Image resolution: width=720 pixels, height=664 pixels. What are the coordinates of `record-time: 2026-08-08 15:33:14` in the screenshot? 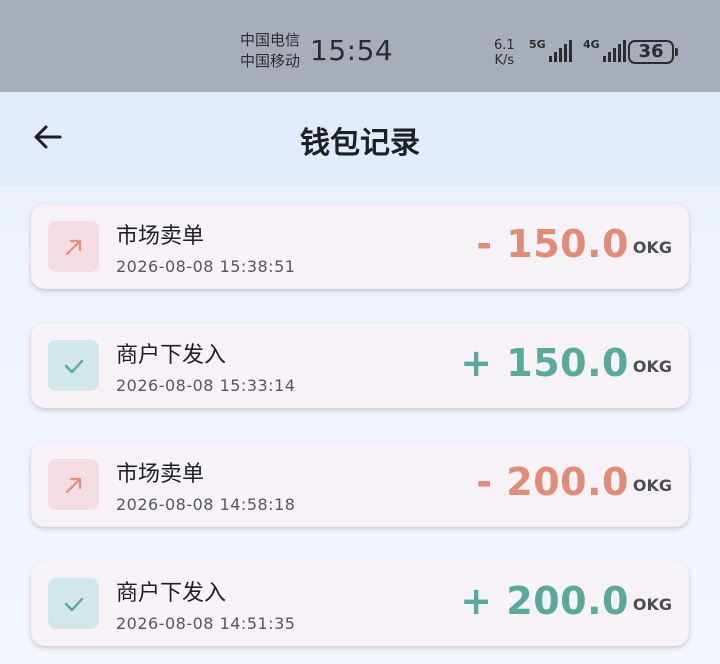 It's located at (206, 385).